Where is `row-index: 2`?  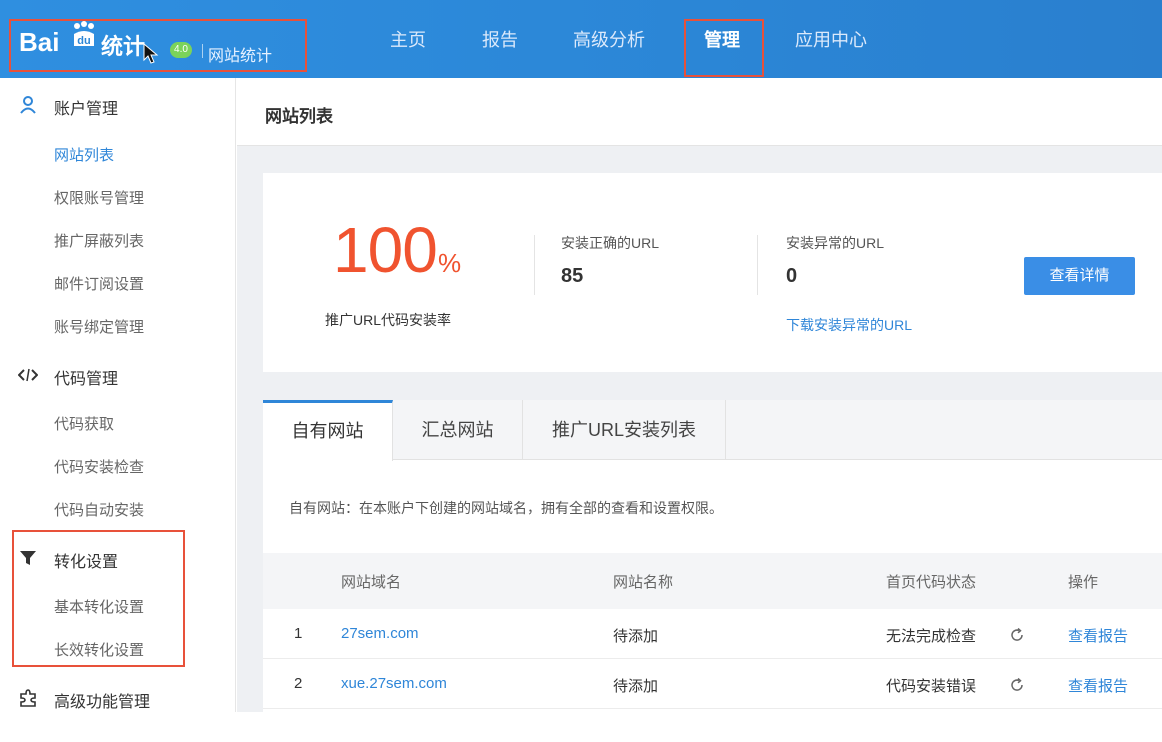 row-index: 2 is located at coordinates (298, 683).